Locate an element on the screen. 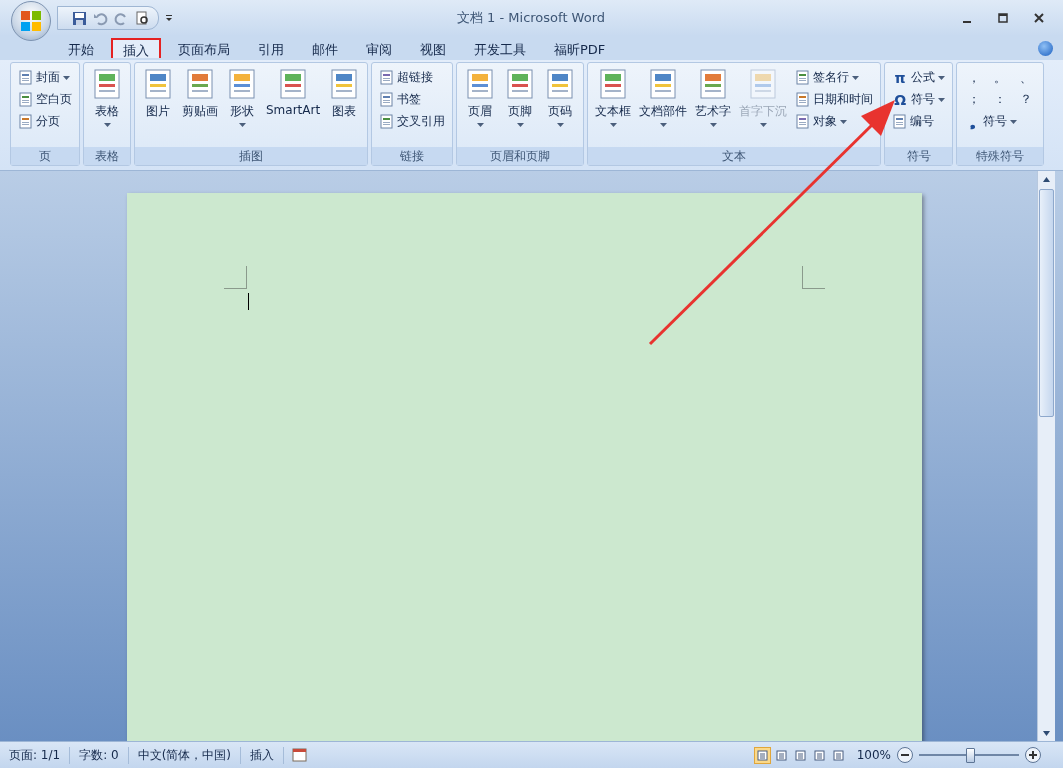  view-button is located at coordinates (762, 755).